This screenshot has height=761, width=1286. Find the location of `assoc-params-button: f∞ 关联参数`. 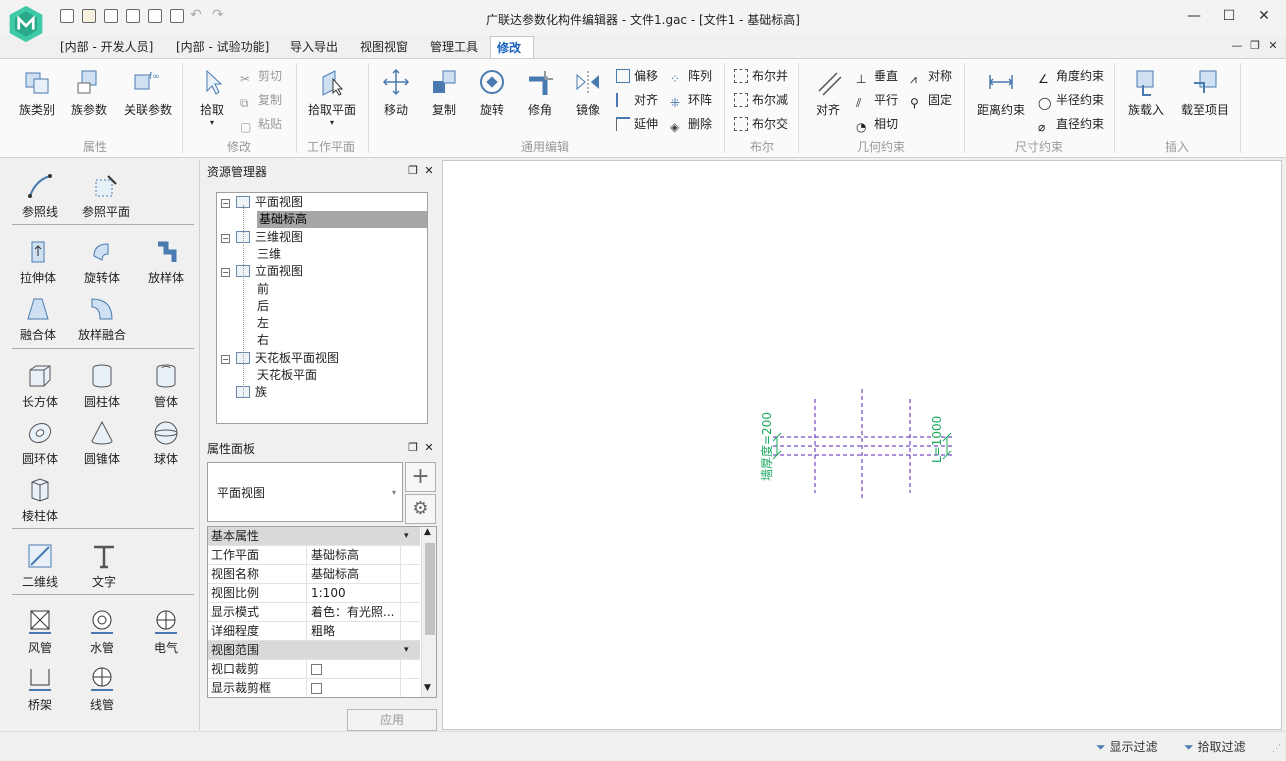

assoc-params-button: f∞ 关联参数 is located at coordinates (148, 100).